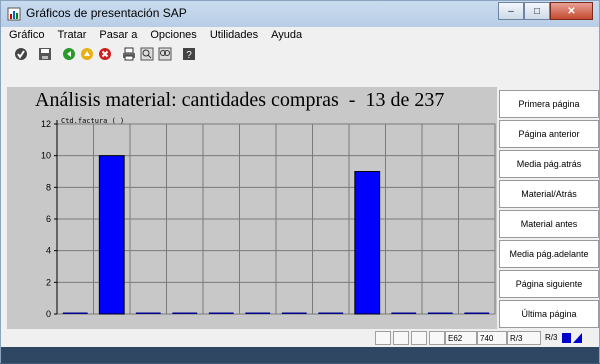  Describe the element at coordinates (549, 134) in the screenshot. I see `previous-page-button: Página anterior` at that location.